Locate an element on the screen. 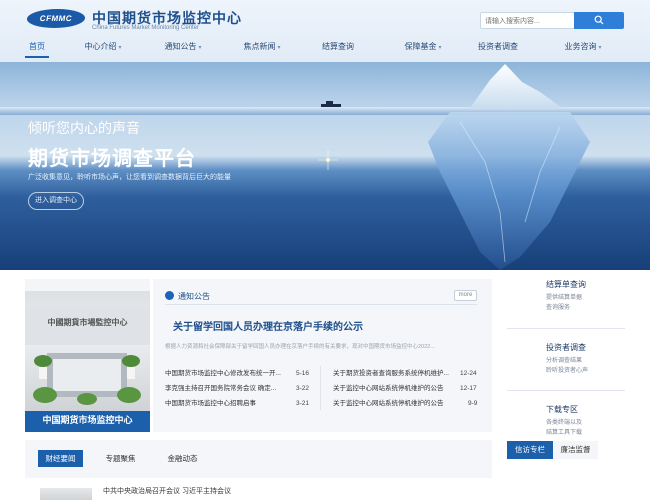  sidebar-title: 投资者调查 is located at coordinates (566, 347).